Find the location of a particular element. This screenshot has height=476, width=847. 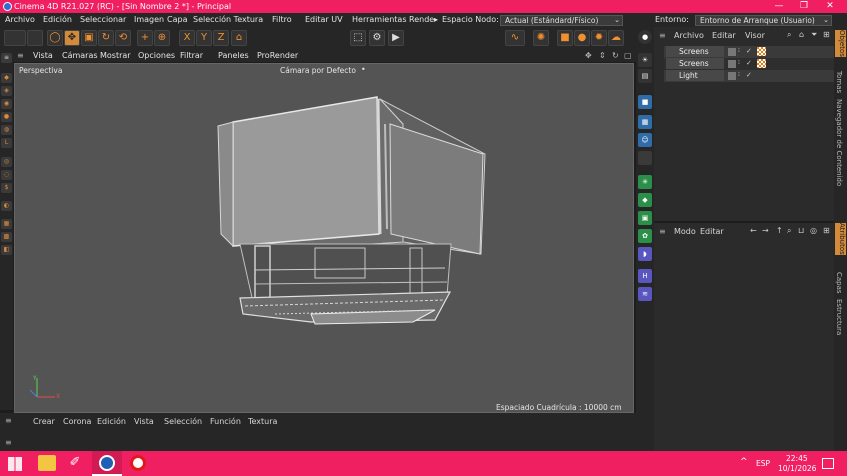

cube-primitive-icon: ■ is located at coordinates (645, 102).